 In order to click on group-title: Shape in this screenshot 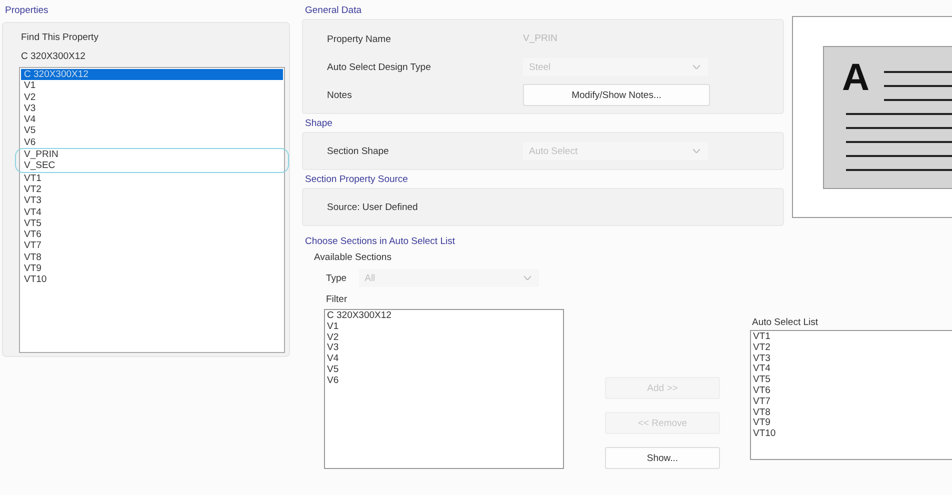, I will do `click(318, 124)`.